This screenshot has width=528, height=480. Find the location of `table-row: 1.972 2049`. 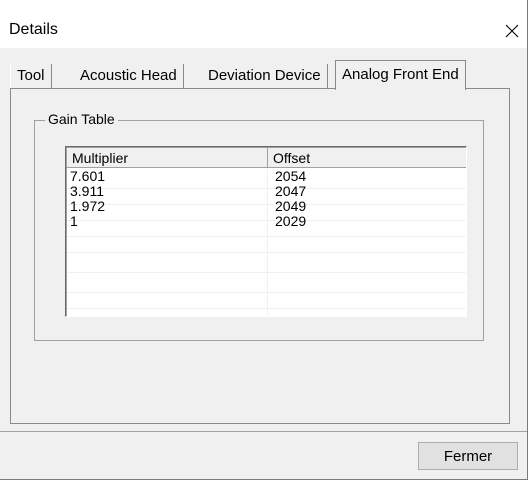

table-row: 1.972 2049 is located at coordinates (266, 206).